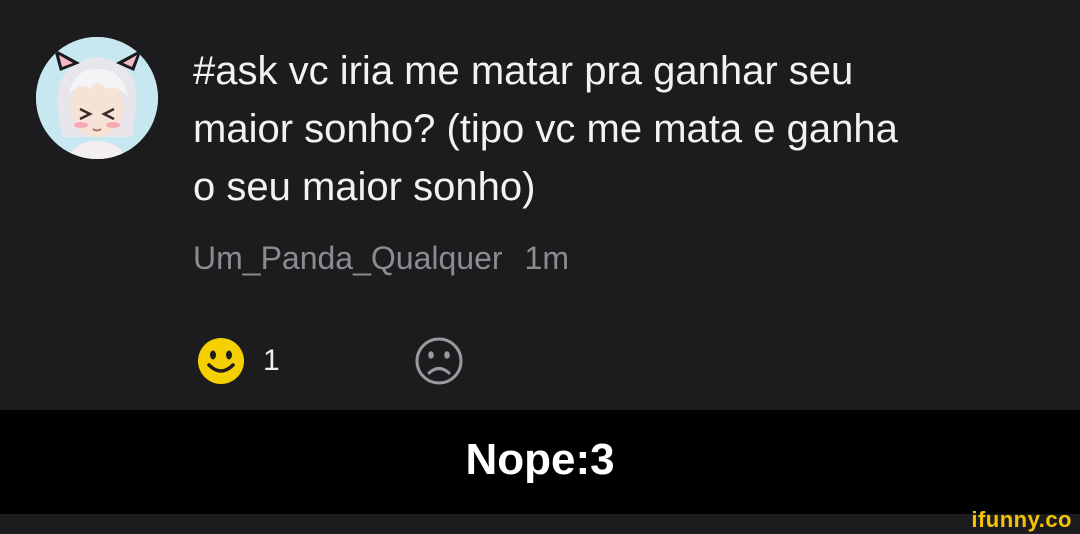  I want to click on anime-boy-avatar-icon, so click(97, 98).